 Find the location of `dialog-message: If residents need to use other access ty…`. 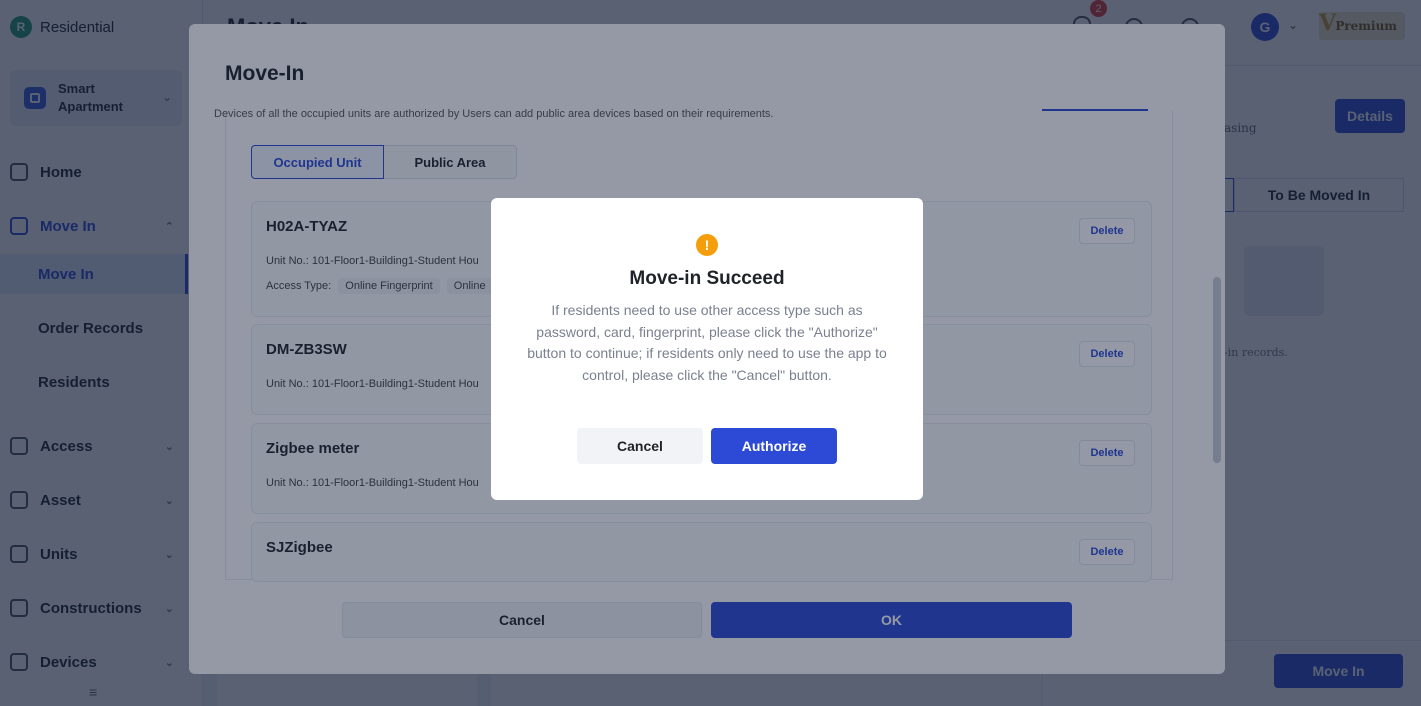

dialog-message: If residents need to use other access ty… is located at coordinates (707, 342).